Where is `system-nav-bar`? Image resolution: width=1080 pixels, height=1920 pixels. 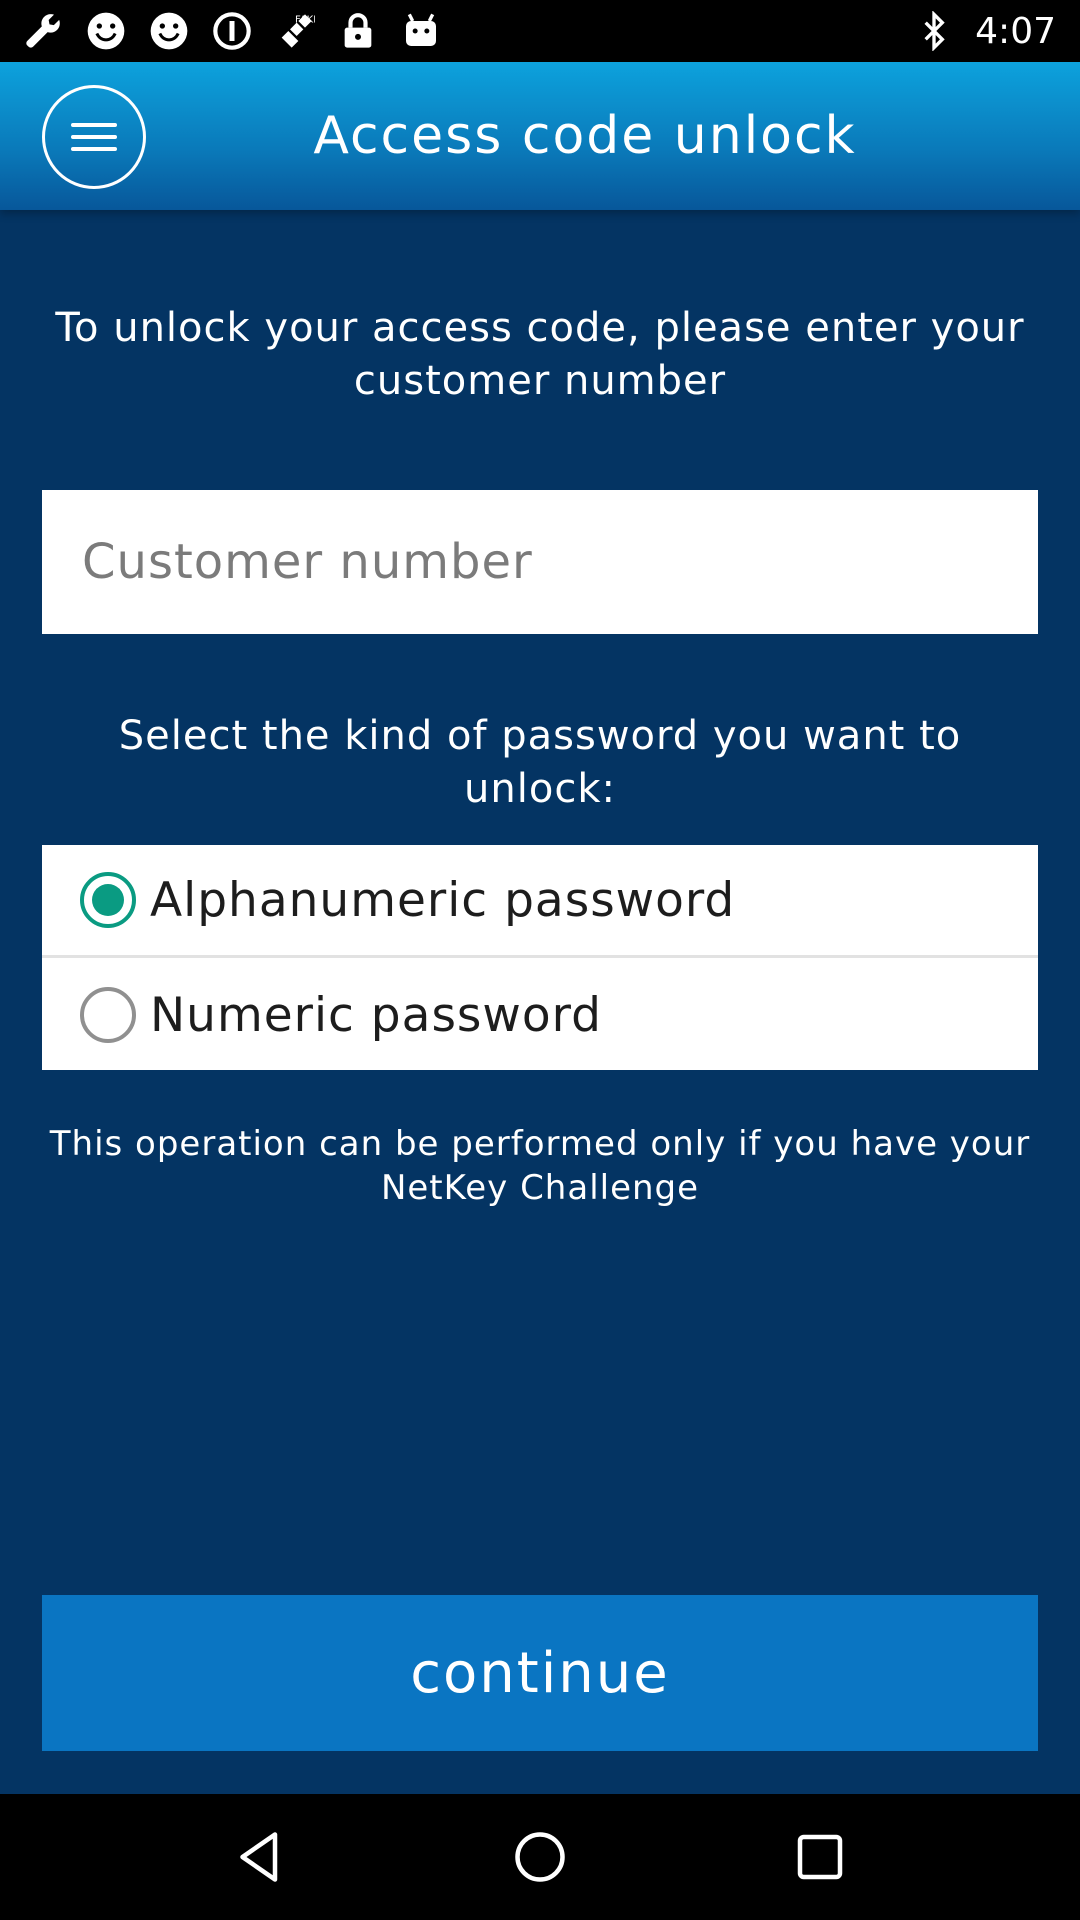 system-nav-bar is located at coordinates (540, 1857).